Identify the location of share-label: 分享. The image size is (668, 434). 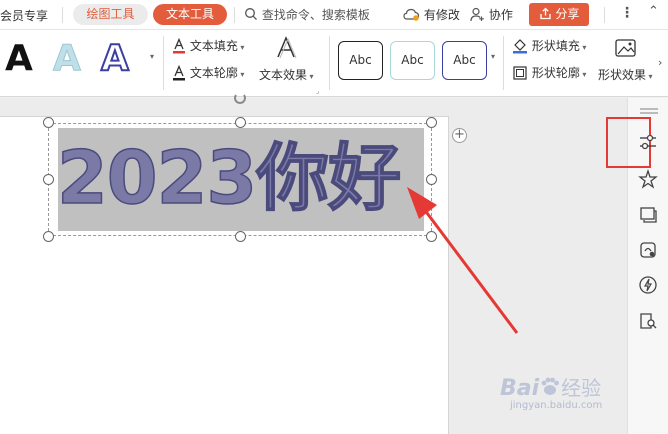
(567, 14).